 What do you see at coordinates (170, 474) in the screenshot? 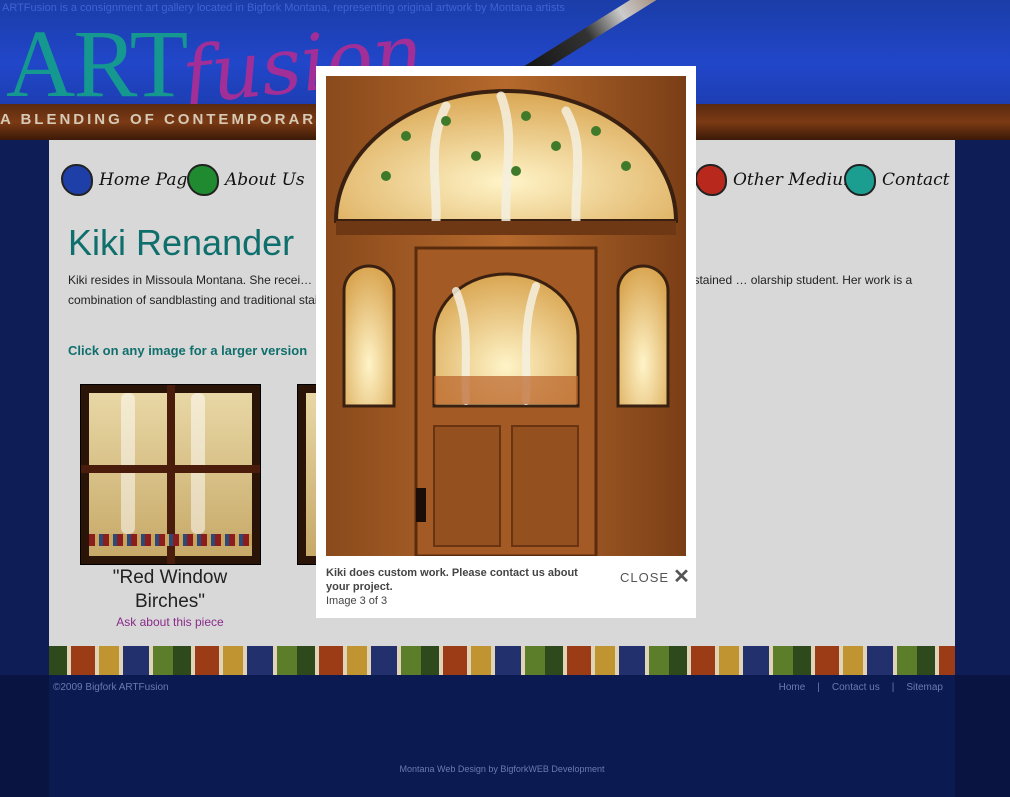
I see `thumbnail-red-window-birches` at bounding box center [170, 474].